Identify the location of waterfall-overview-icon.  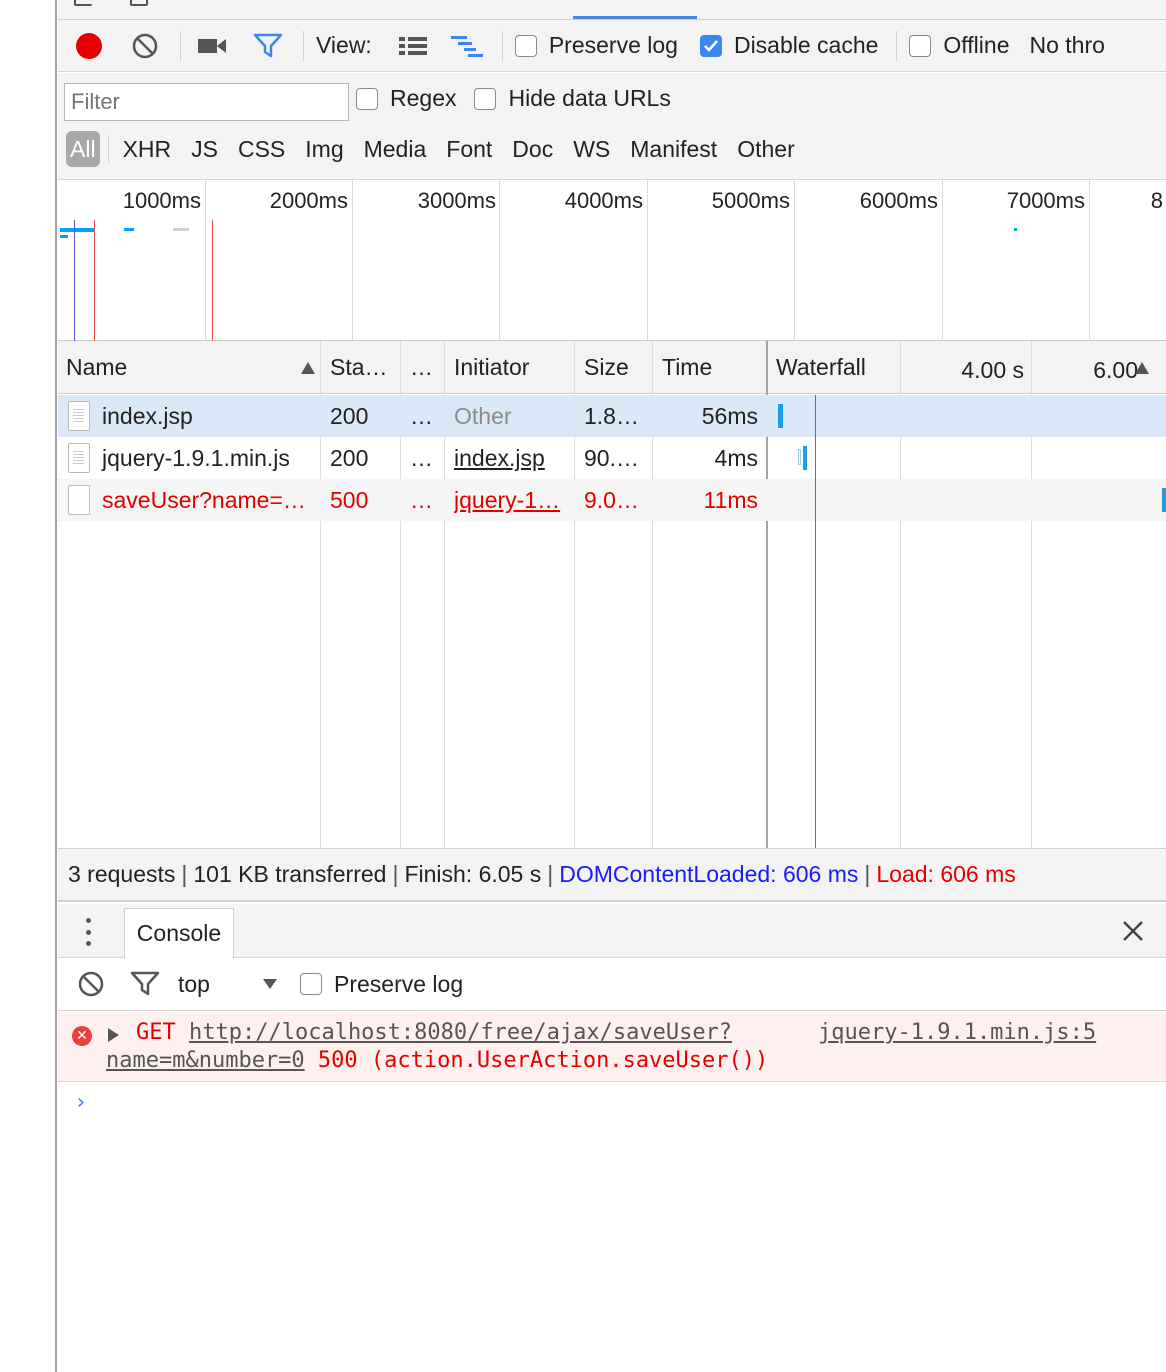
(466, 46).